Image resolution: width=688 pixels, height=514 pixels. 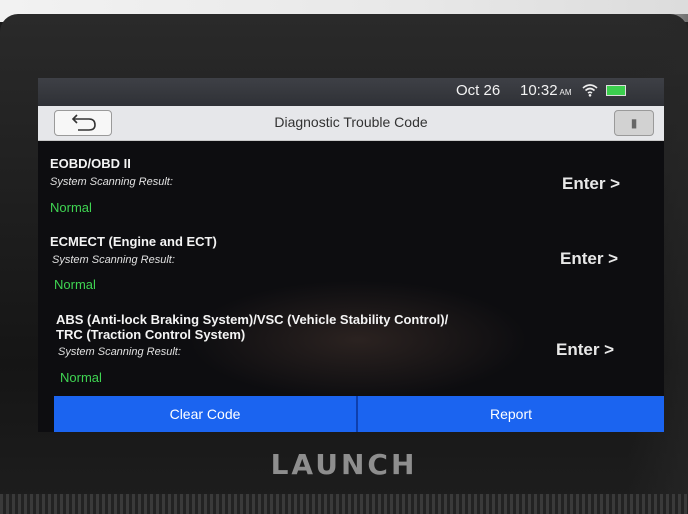 I want to click on status-date: Oct 26, so click(x=478, y=90).